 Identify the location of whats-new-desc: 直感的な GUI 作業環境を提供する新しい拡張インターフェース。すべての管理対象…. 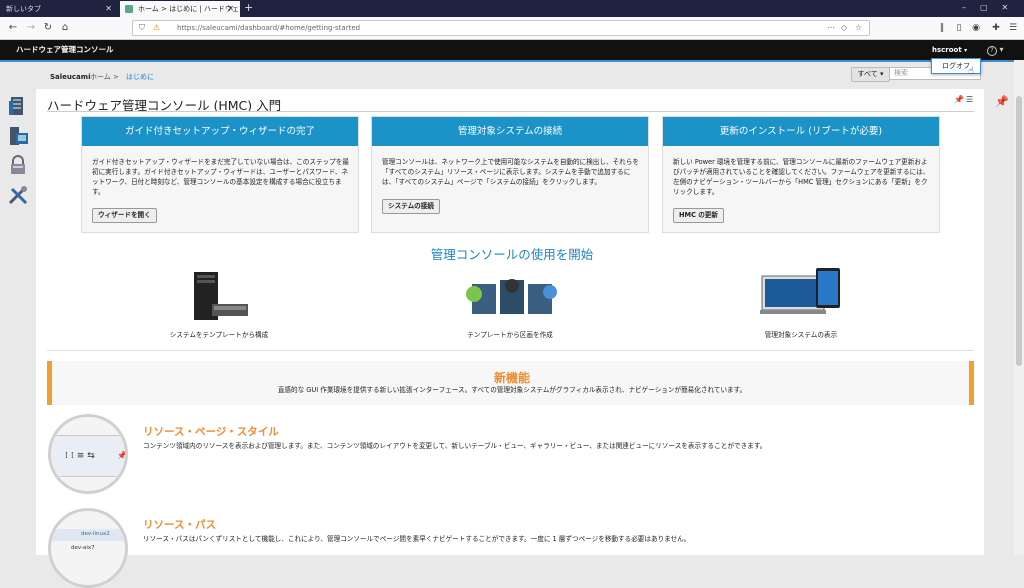
(512, 390).